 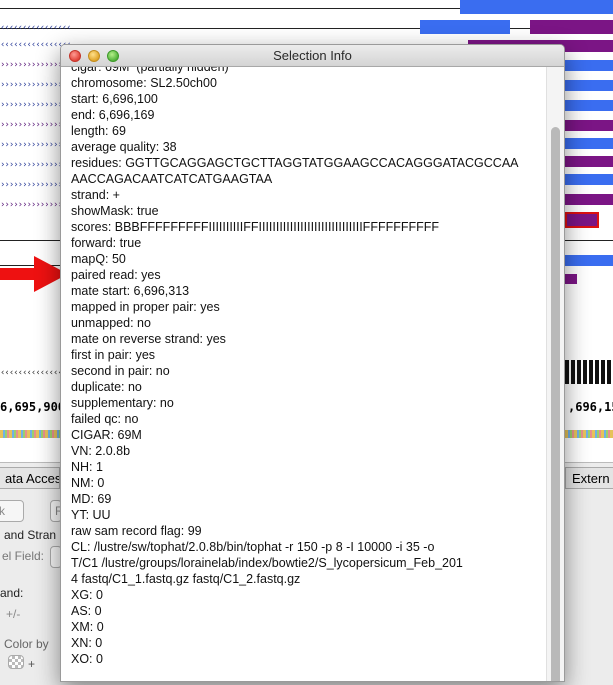 I want to click on window-title: Selection Info, so click(x=312, y=55).